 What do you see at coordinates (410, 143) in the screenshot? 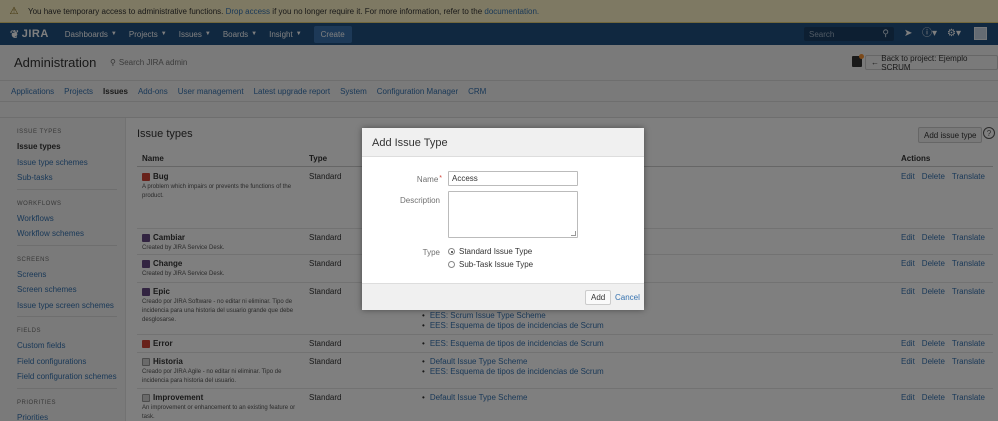
I see `dialog-title: Add Issue Type` at bounding box center [410, 143].